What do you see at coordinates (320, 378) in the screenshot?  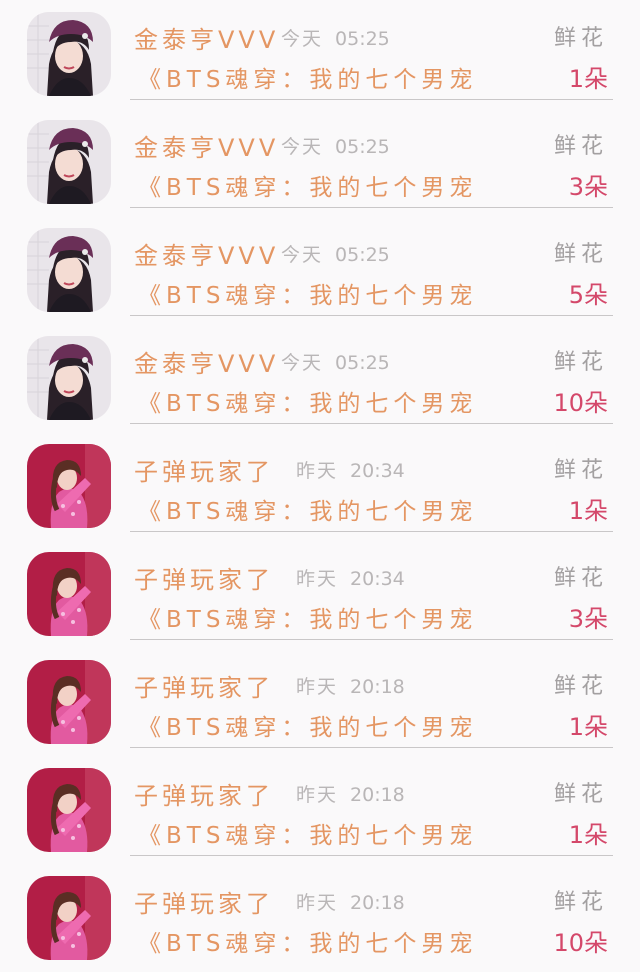 I see `list-item: 金泰亨VVV 今天 05:25 鲜花 《BTS魂穿：我的七个男宠 10朵` at bounding box center [320, 378].